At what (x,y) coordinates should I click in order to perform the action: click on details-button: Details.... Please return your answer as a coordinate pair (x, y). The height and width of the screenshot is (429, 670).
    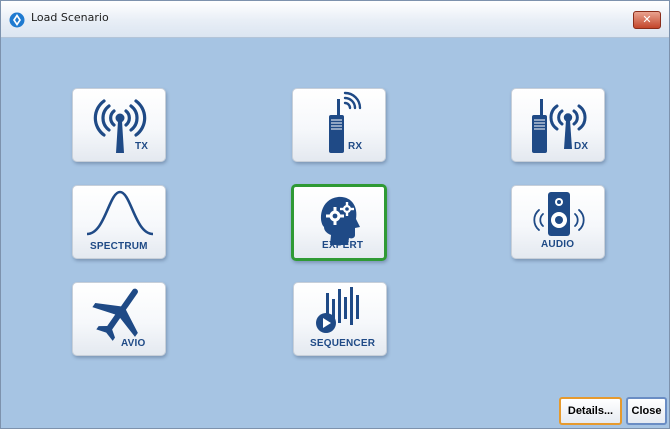
    Looking at the image, I should click on (590, 411).